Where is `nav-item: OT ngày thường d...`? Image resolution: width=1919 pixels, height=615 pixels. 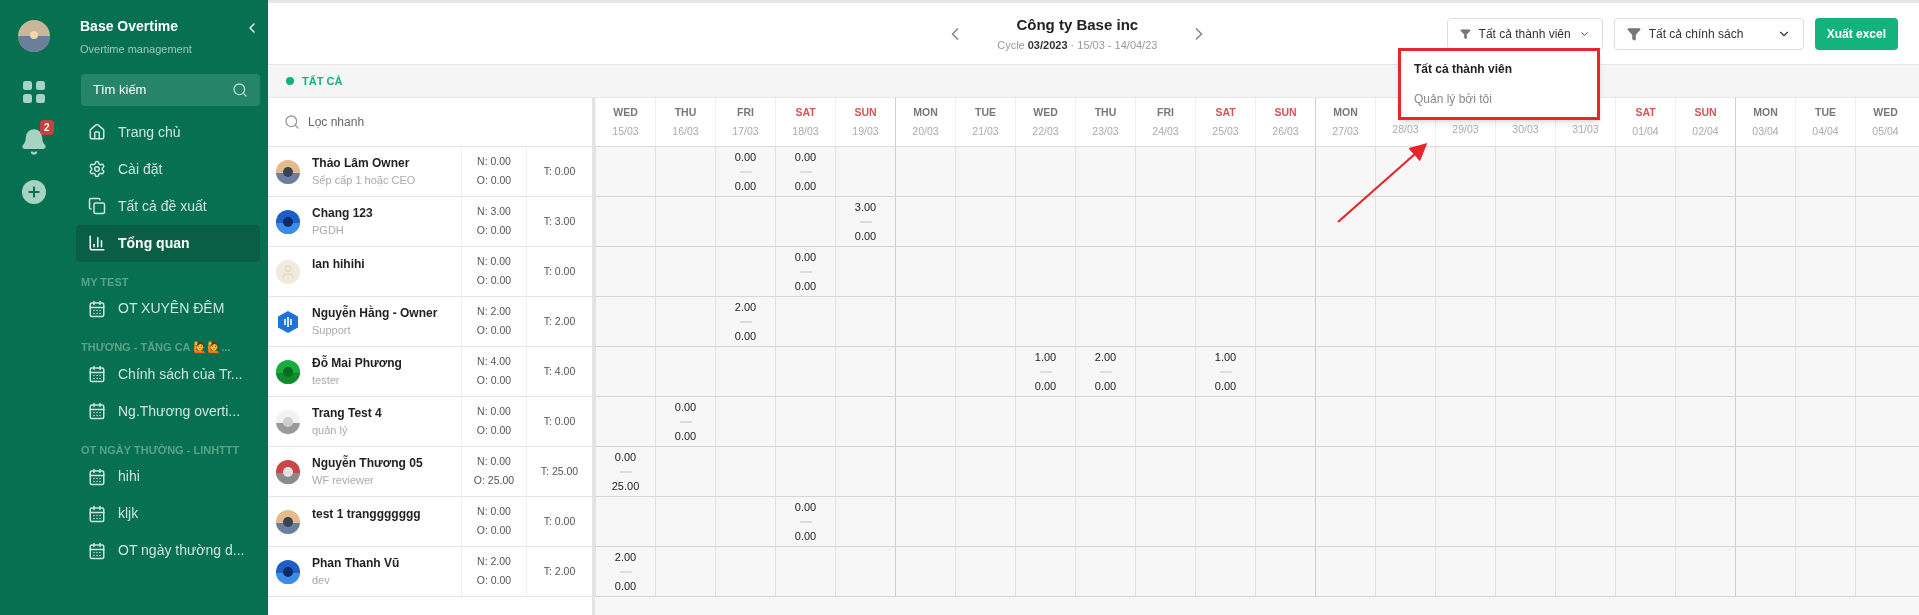 nav-item: OT ngày thường d... is located at coordinates (168, 550).